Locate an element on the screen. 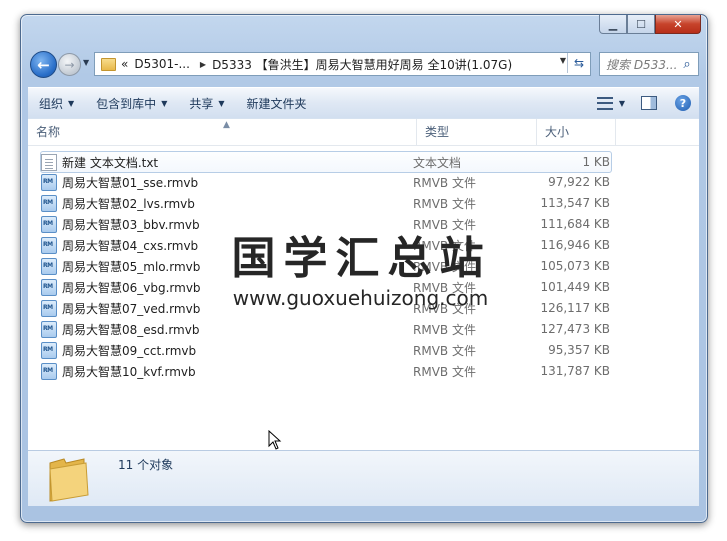  command-bar: 组织 ▼ 包含到库中 ▼ 共享 ▼ 新建文件夹 ▼ ? is located at coordinates (363, 103).